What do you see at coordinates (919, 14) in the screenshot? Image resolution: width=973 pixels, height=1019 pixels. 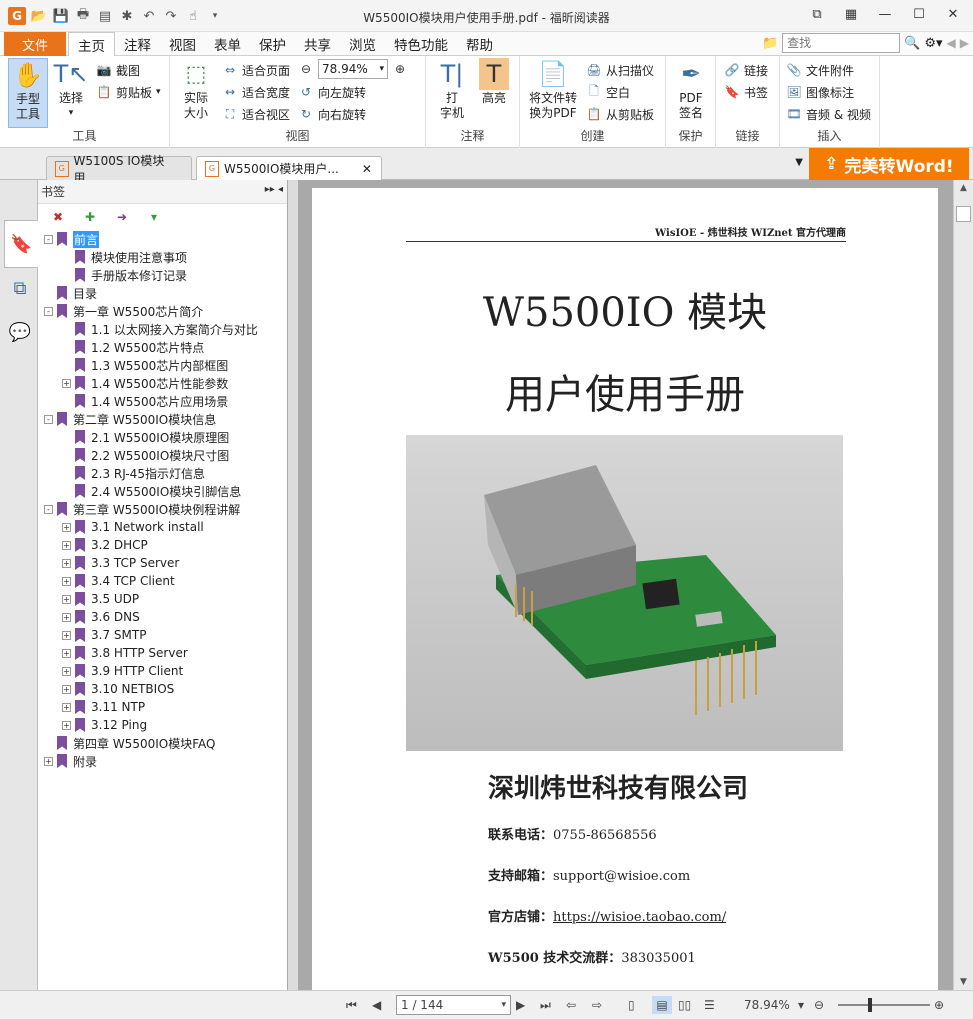 I see `maximize-button: ☐` at bounding box center [919, 14].